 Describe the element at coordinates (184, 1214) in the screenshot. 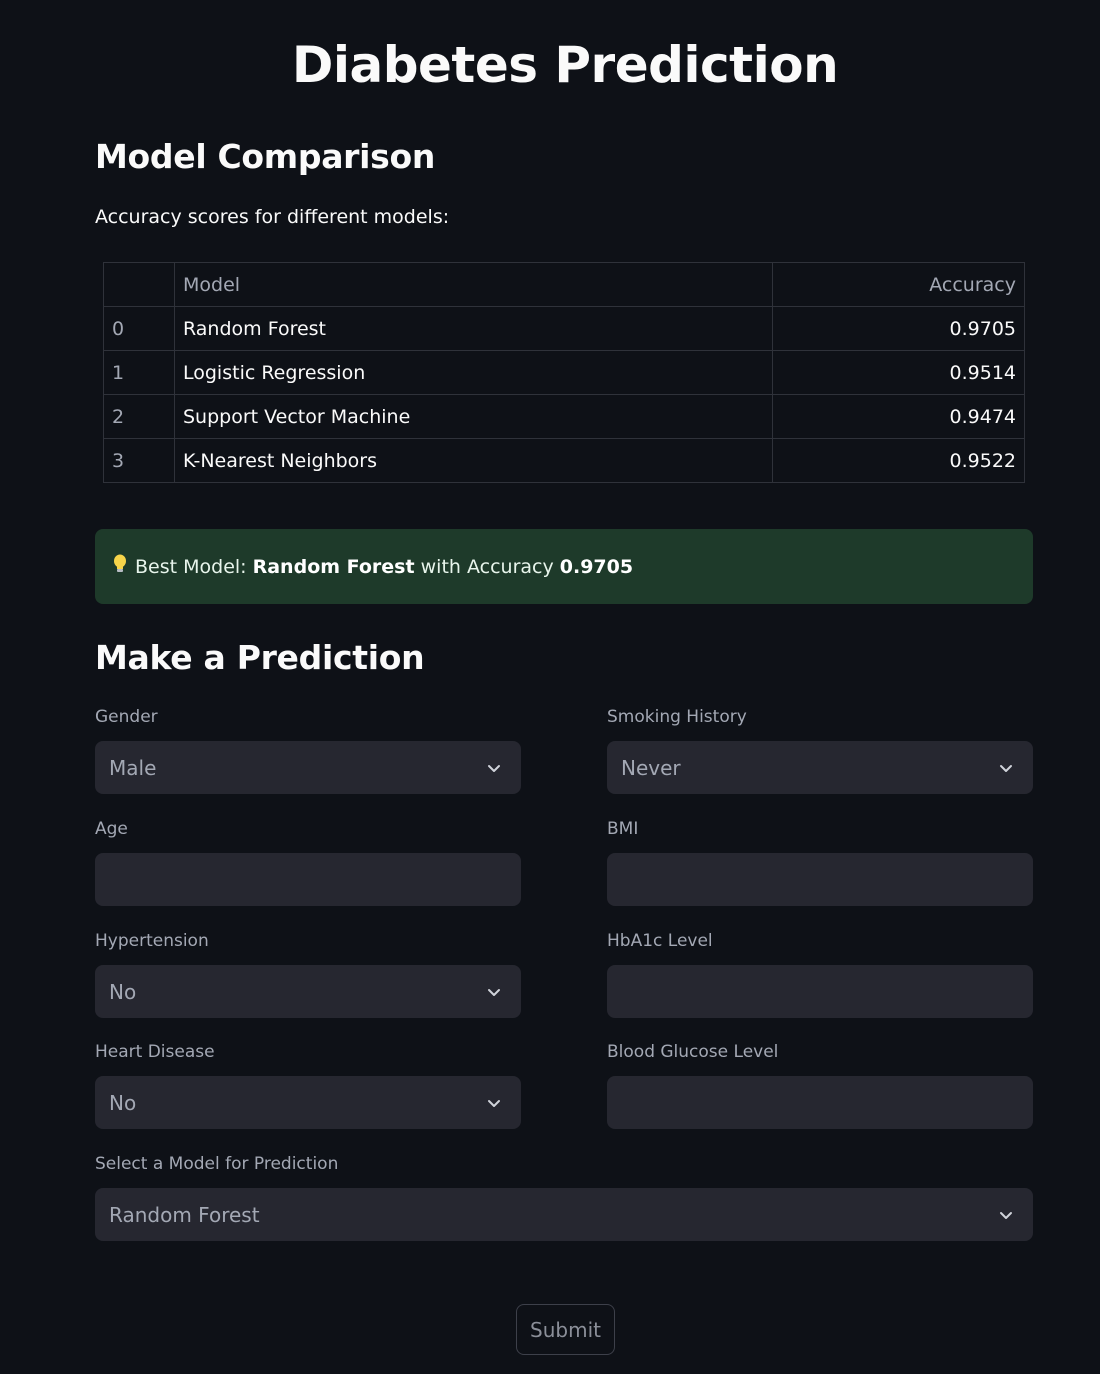

I see `model-select-value: Random Forest` at that location.